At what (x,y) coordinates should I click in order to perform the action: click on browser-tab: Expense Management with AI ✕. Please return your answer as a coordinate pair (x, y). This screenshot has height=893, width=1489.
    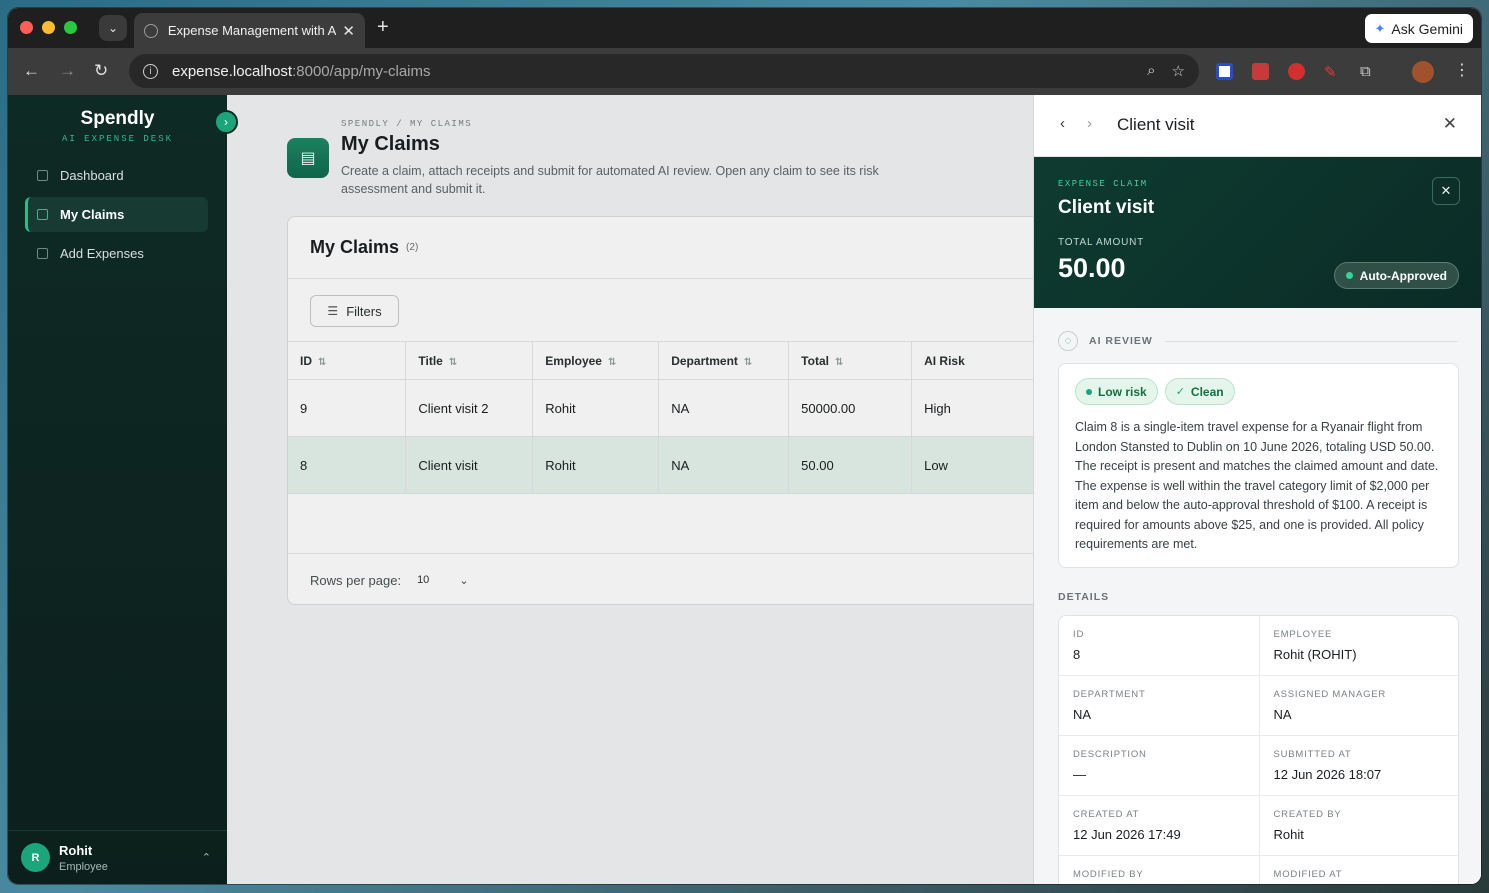
    Looking at the image, I should click on (249, 30).